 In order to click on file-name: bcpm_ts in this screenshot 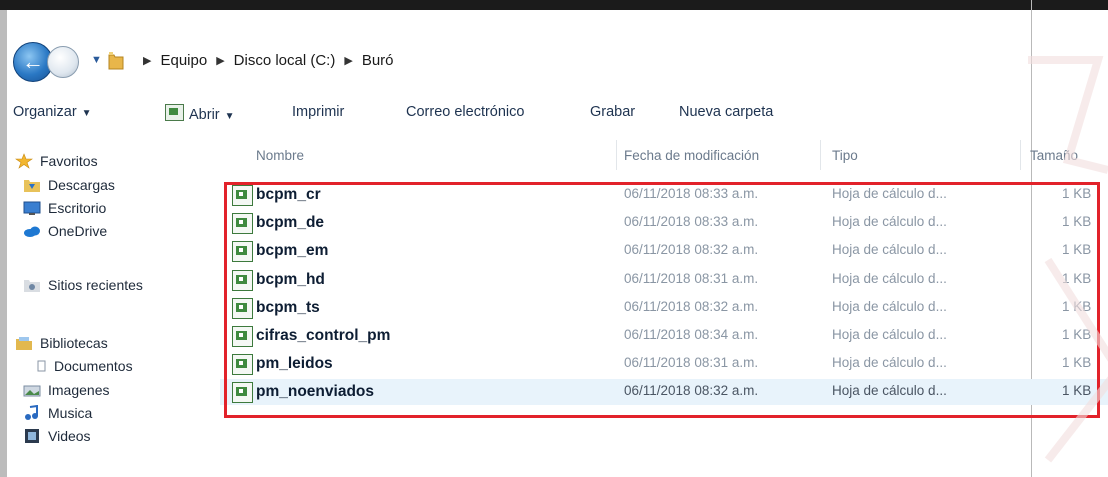, I will do `click(288, 307)`.